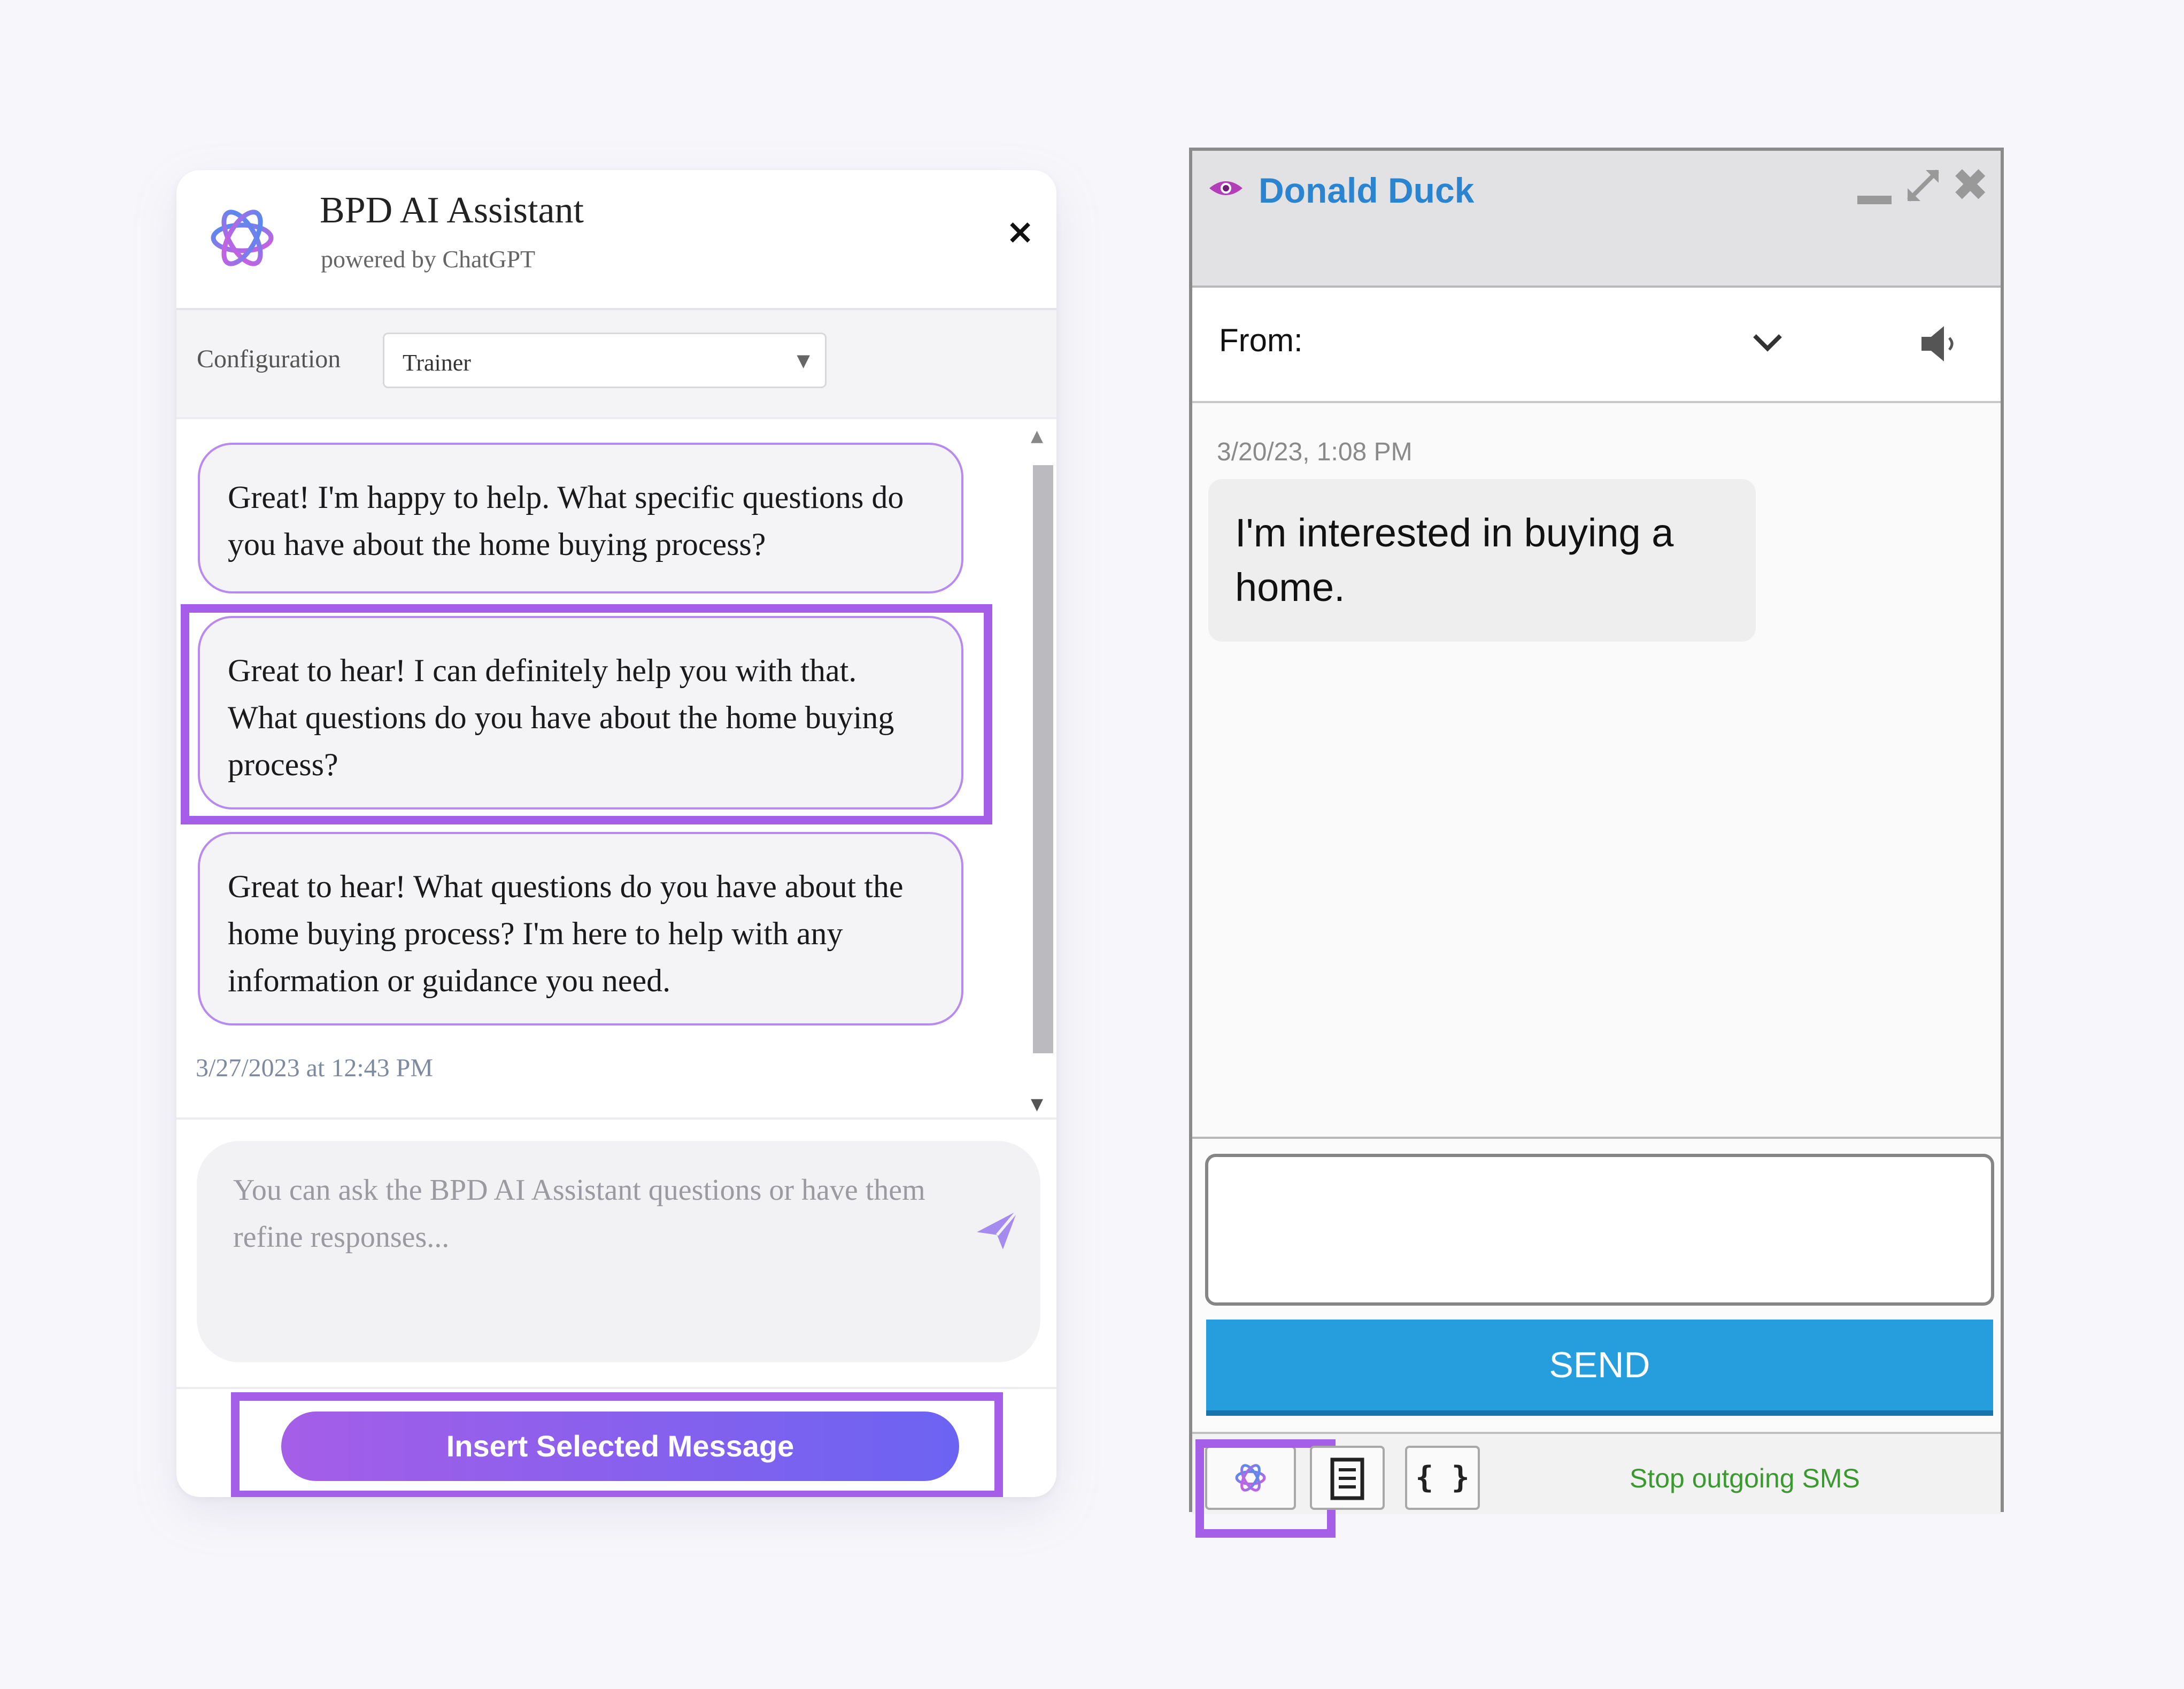  I want to click on close-icon: ×, so click(1020, 232).